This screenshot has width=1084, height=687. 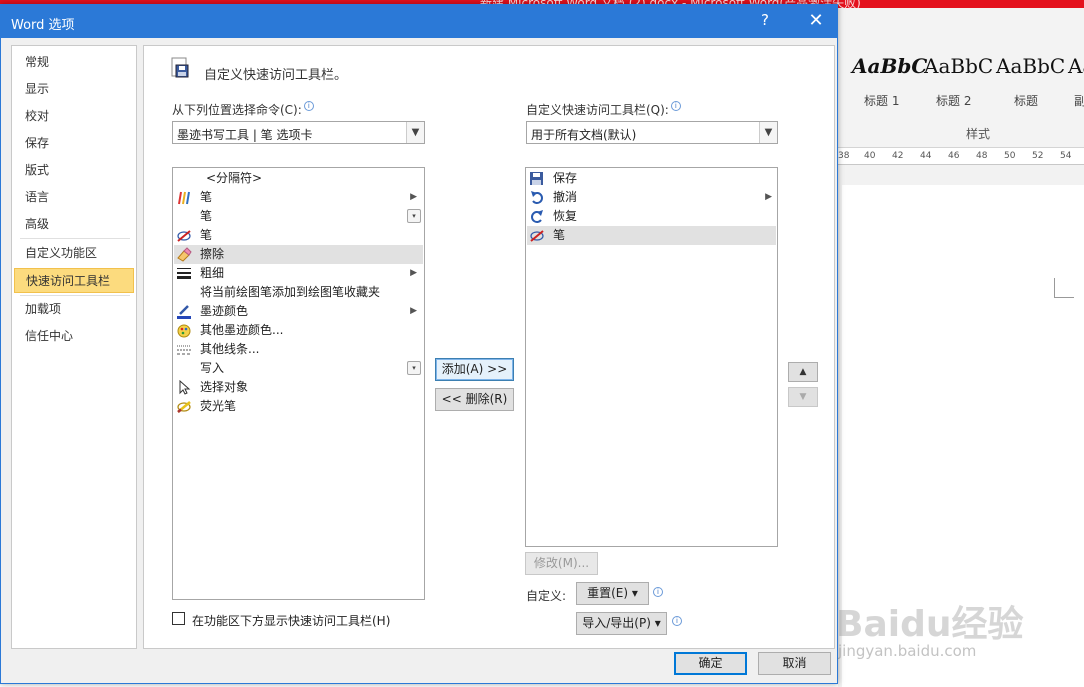 I want to click on list-item: <分隔符>, so click(x=298, y=178).